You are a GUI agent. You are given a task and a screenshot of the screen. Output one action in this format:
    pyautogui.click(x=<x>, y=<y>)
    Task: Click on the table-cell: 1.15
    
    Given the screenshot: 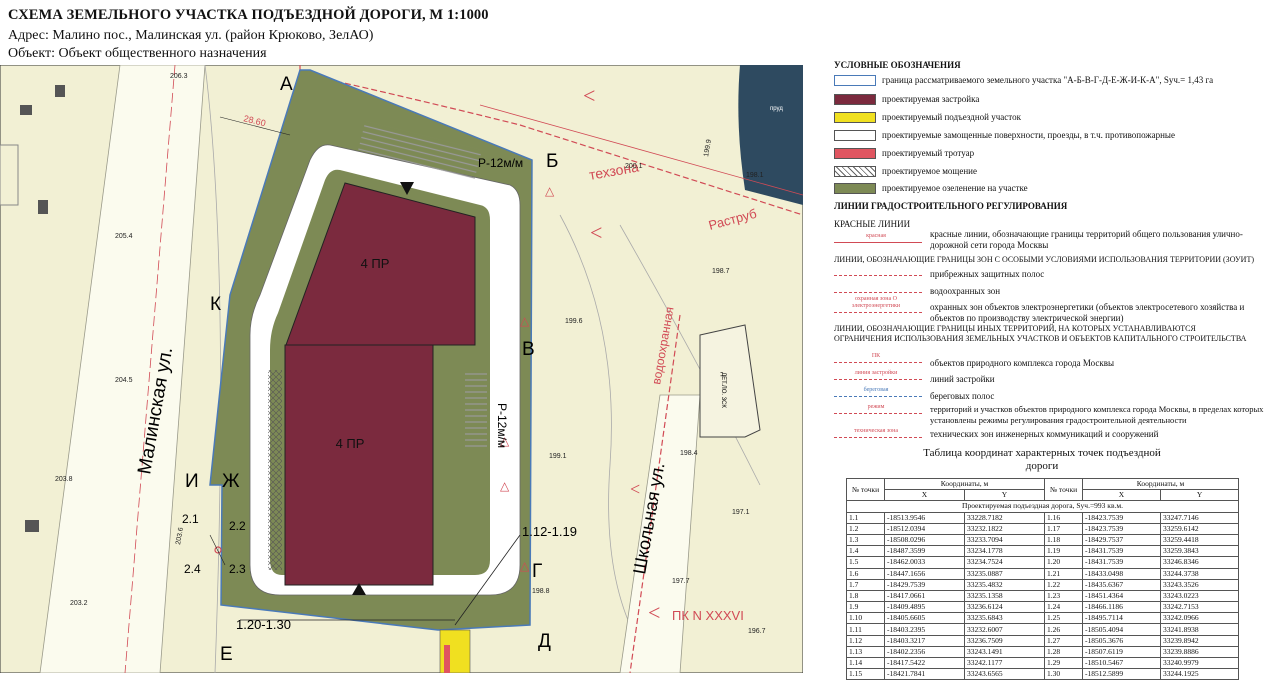 What is the action you would take?
    pyautogui.click(x=865, y=674)
    